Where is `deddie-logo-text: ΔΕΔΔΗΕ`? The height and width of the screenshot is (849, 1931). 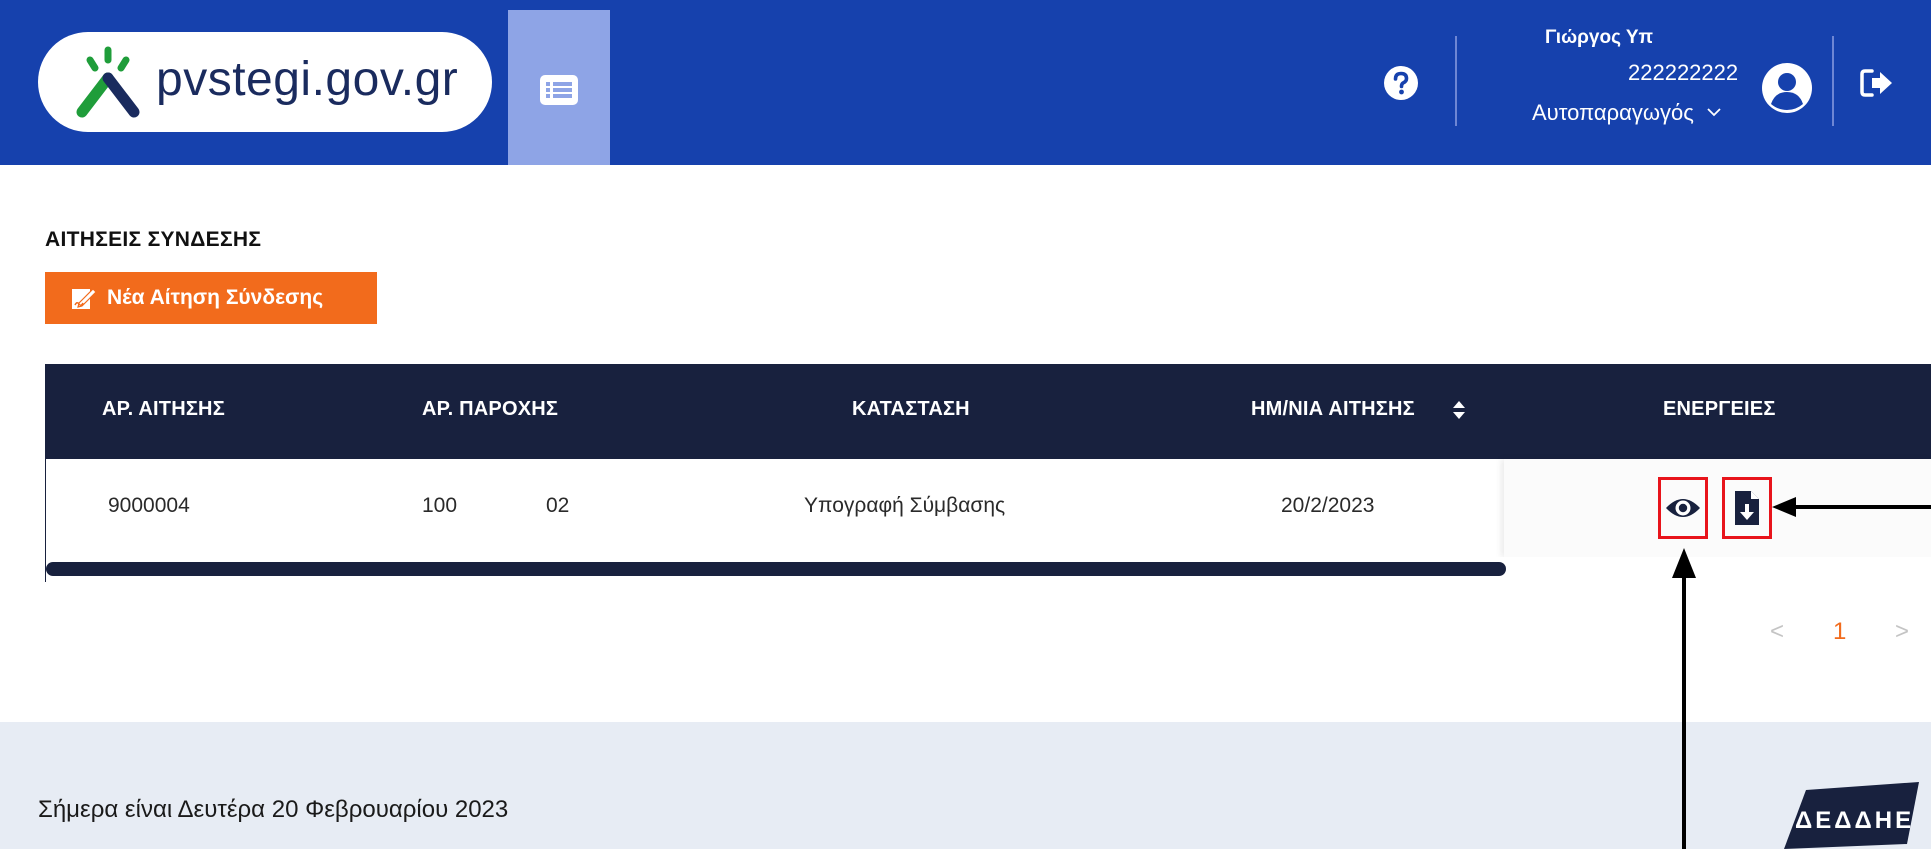
deddie-logo-text: ΔΕΔΔΗΕ is located at coordinates (1854, 820).